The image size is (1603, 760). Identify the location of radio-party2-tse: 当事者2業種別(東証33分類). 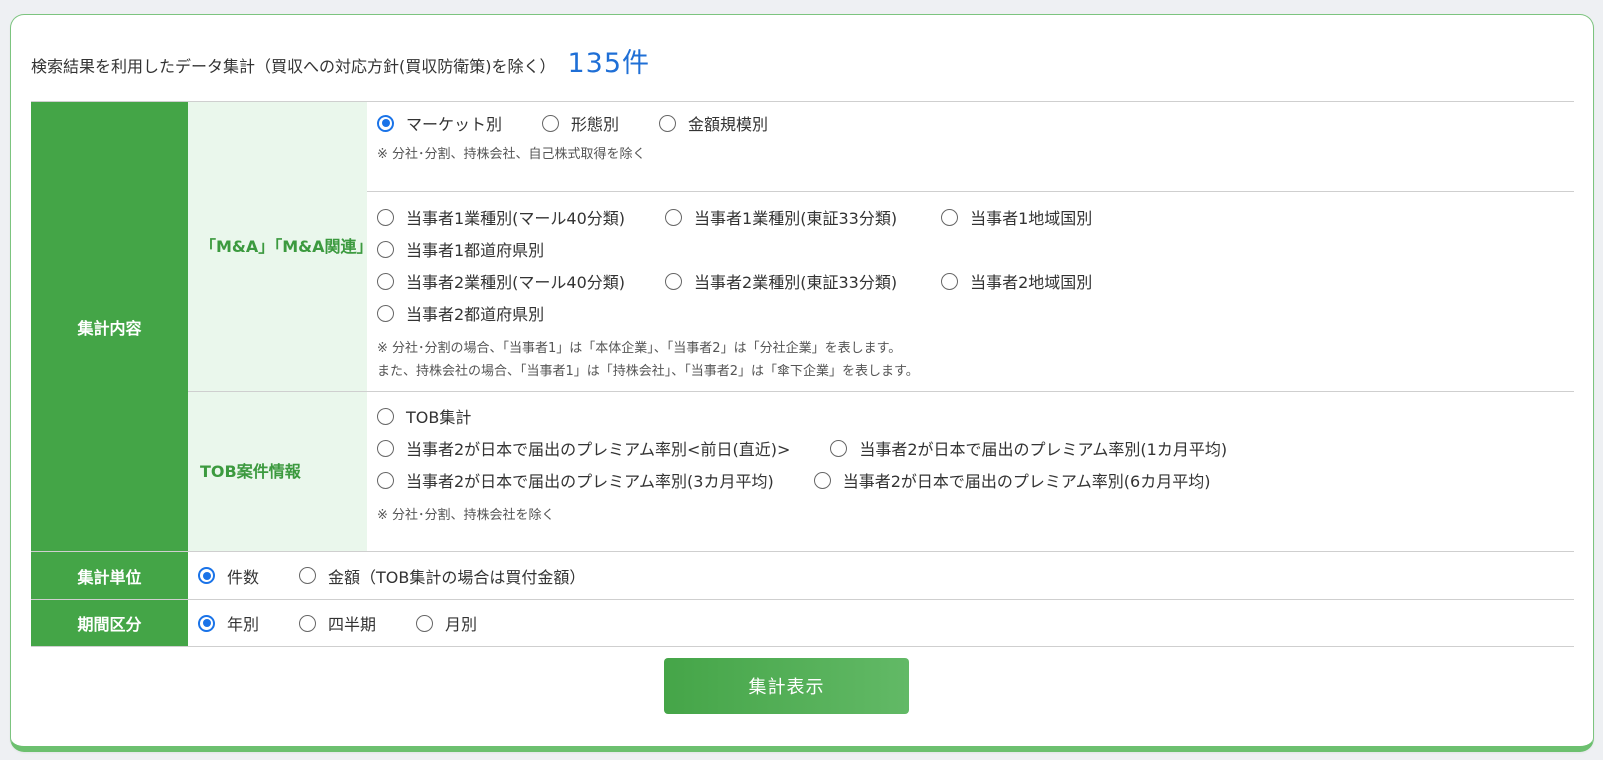
(781, 281).